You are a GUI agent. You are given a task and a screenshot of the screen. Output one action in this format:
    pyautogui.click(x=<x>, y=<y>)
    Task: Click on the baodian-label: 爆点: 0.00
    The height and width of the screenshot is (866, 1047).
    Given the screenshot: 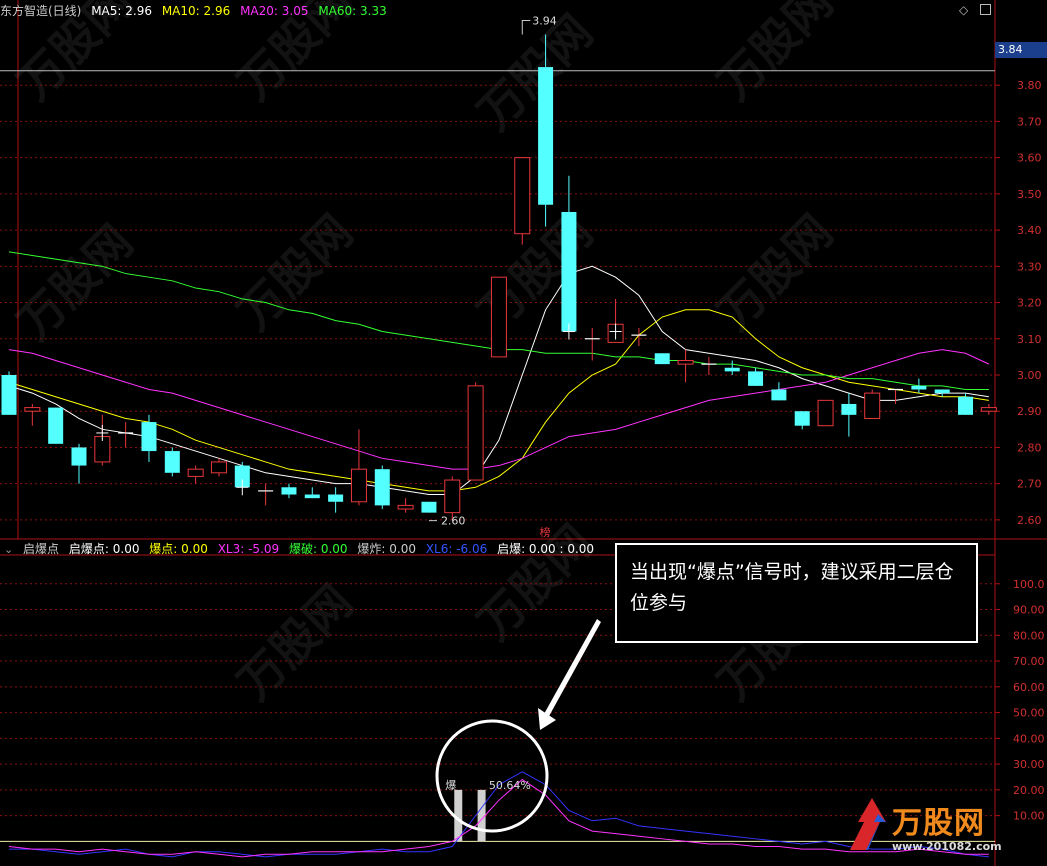 What is the action you would take?
    pyautogui.click(x=178, y=549)
    